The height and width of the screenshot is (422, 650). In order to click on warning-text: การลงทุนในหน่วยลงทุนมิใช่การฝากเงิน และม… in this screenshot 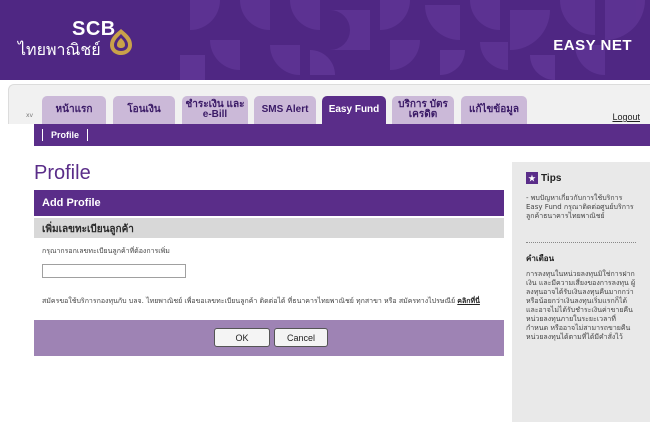, I will do `click(581, 305)`.